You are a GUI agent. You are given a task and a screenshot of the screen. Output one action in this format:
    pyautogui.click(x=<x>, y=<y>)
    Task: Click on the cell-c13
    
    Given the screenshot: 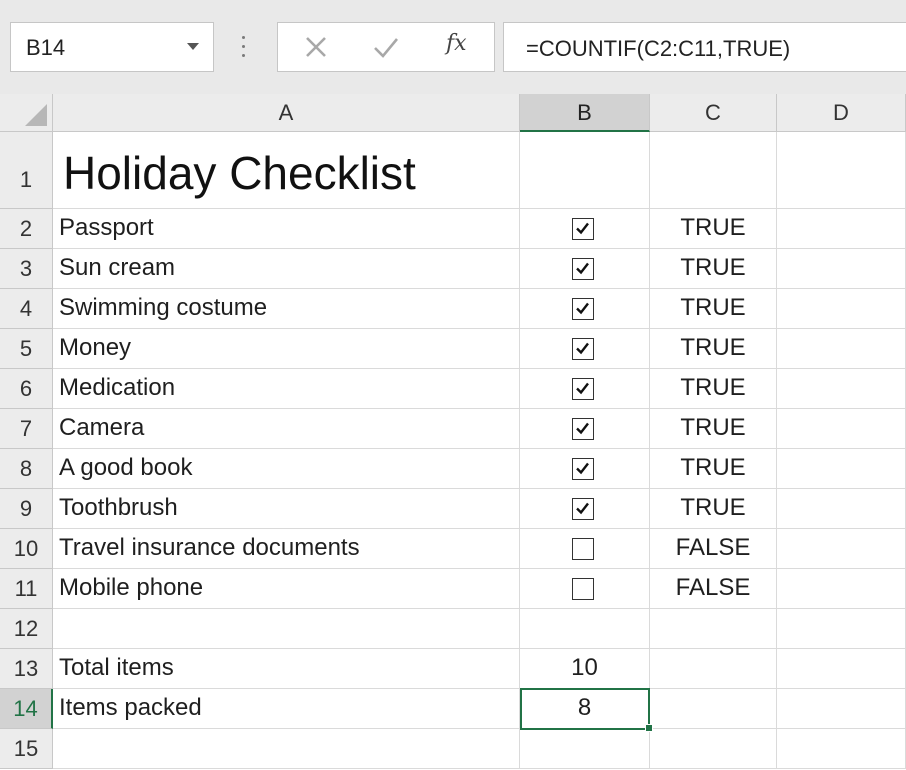 What is the action you would take?
    pyautogui.click(x=713, y=669)
    